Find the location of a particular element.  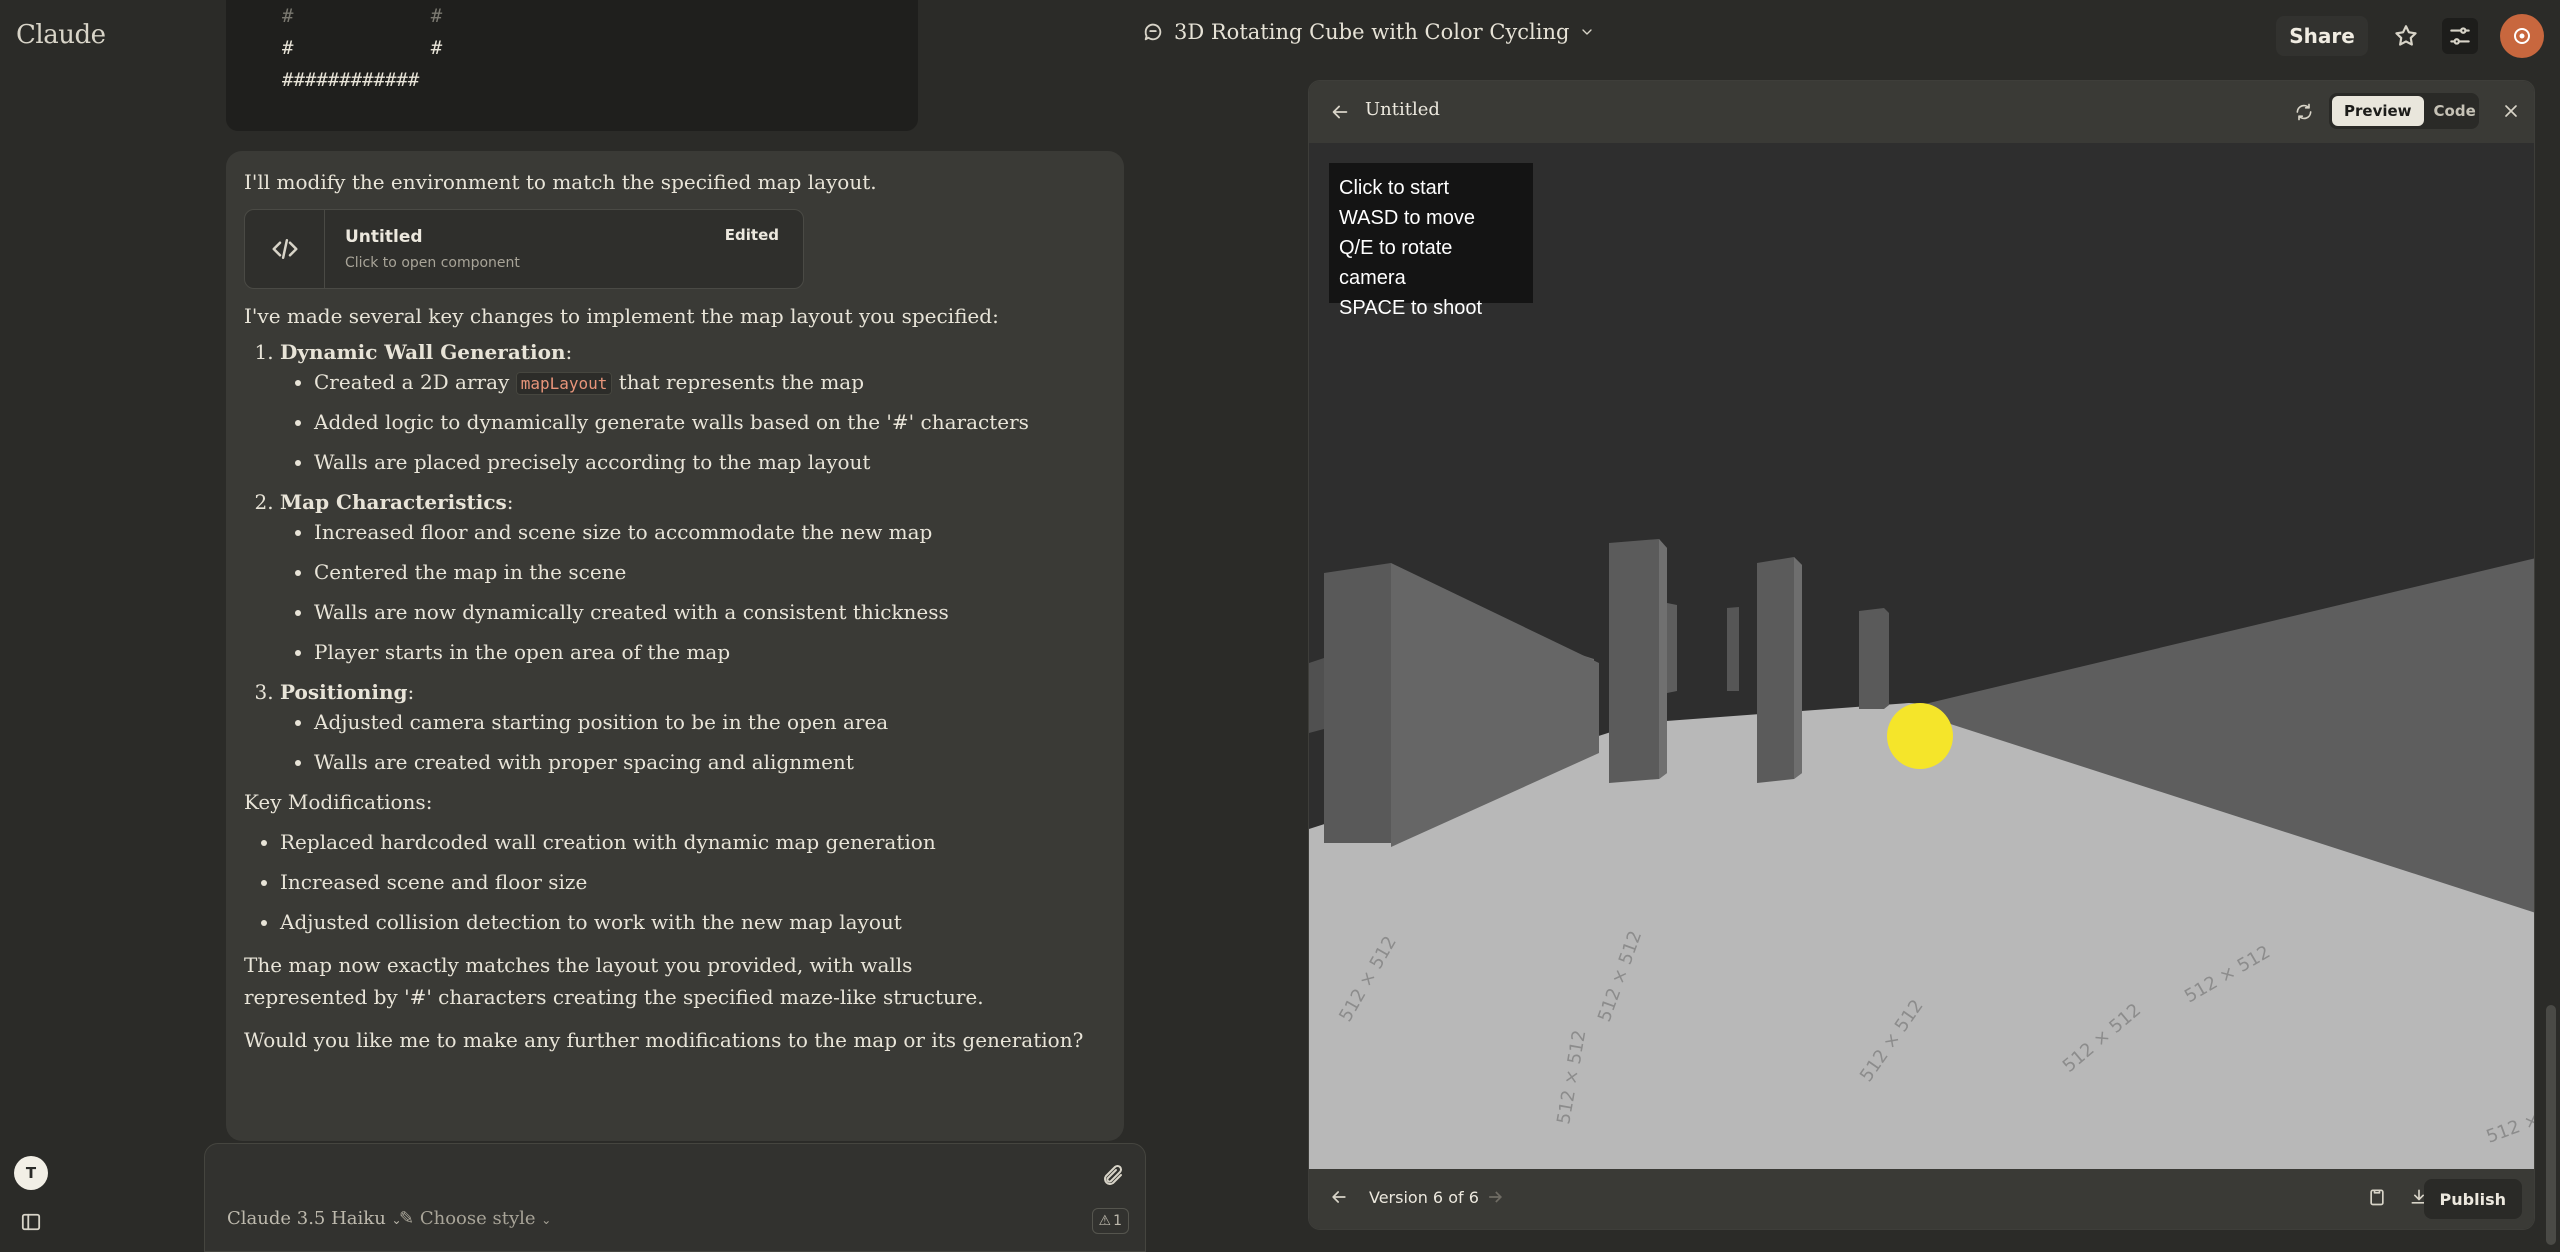

code-icon is located at coordinates (285, 249).